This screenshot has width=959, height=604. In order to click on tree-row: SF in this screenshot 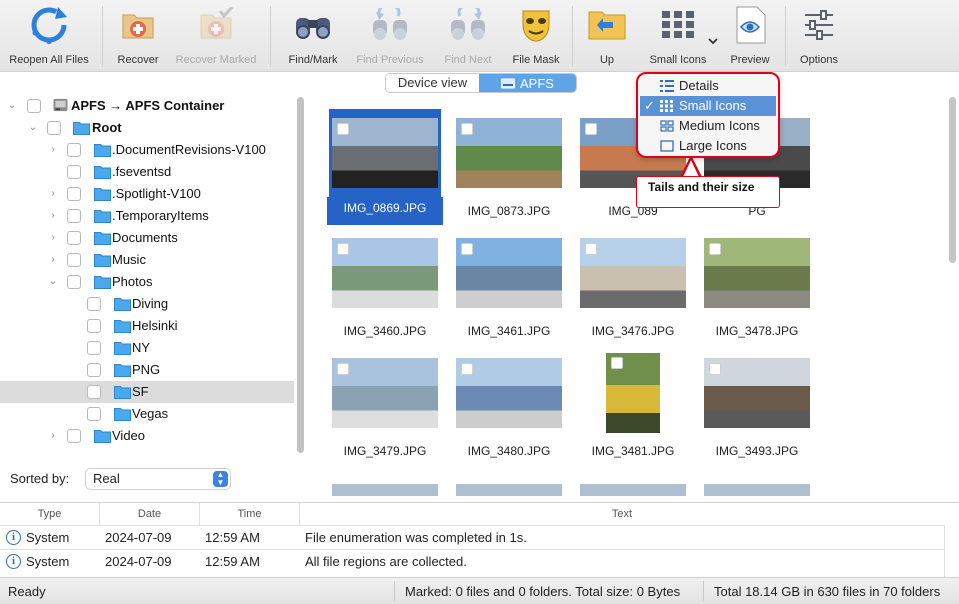, I will do `click(147, 392)`.